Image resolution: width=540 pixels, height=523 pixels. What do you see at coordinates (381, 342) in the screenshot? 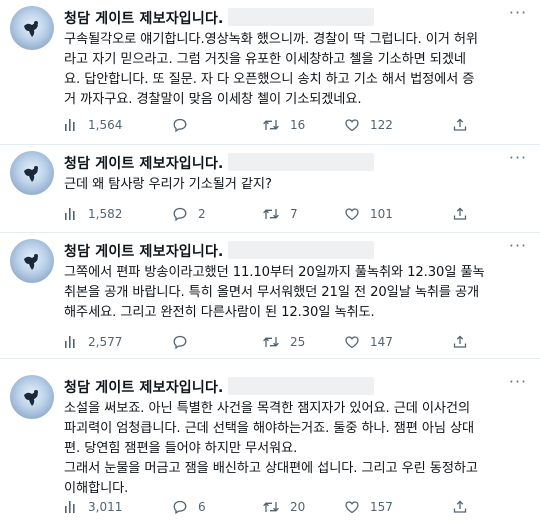
I see `like-count: 147` at bounding box center [381, 342].